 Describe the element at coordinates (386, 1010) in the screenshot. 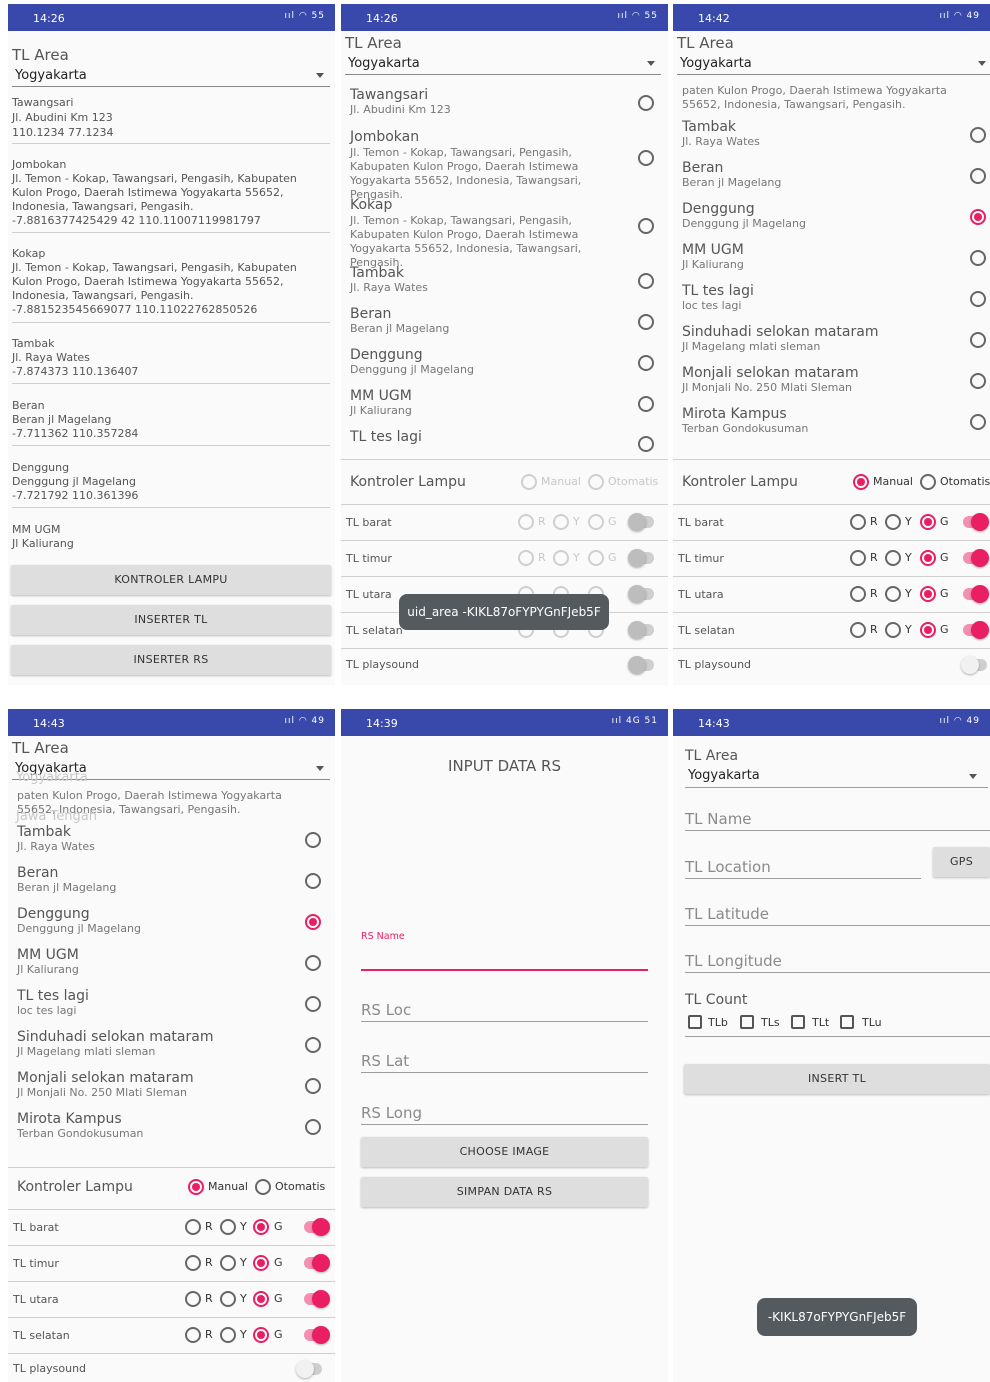

I see `rs-loc-input: RS Loc` at that location.